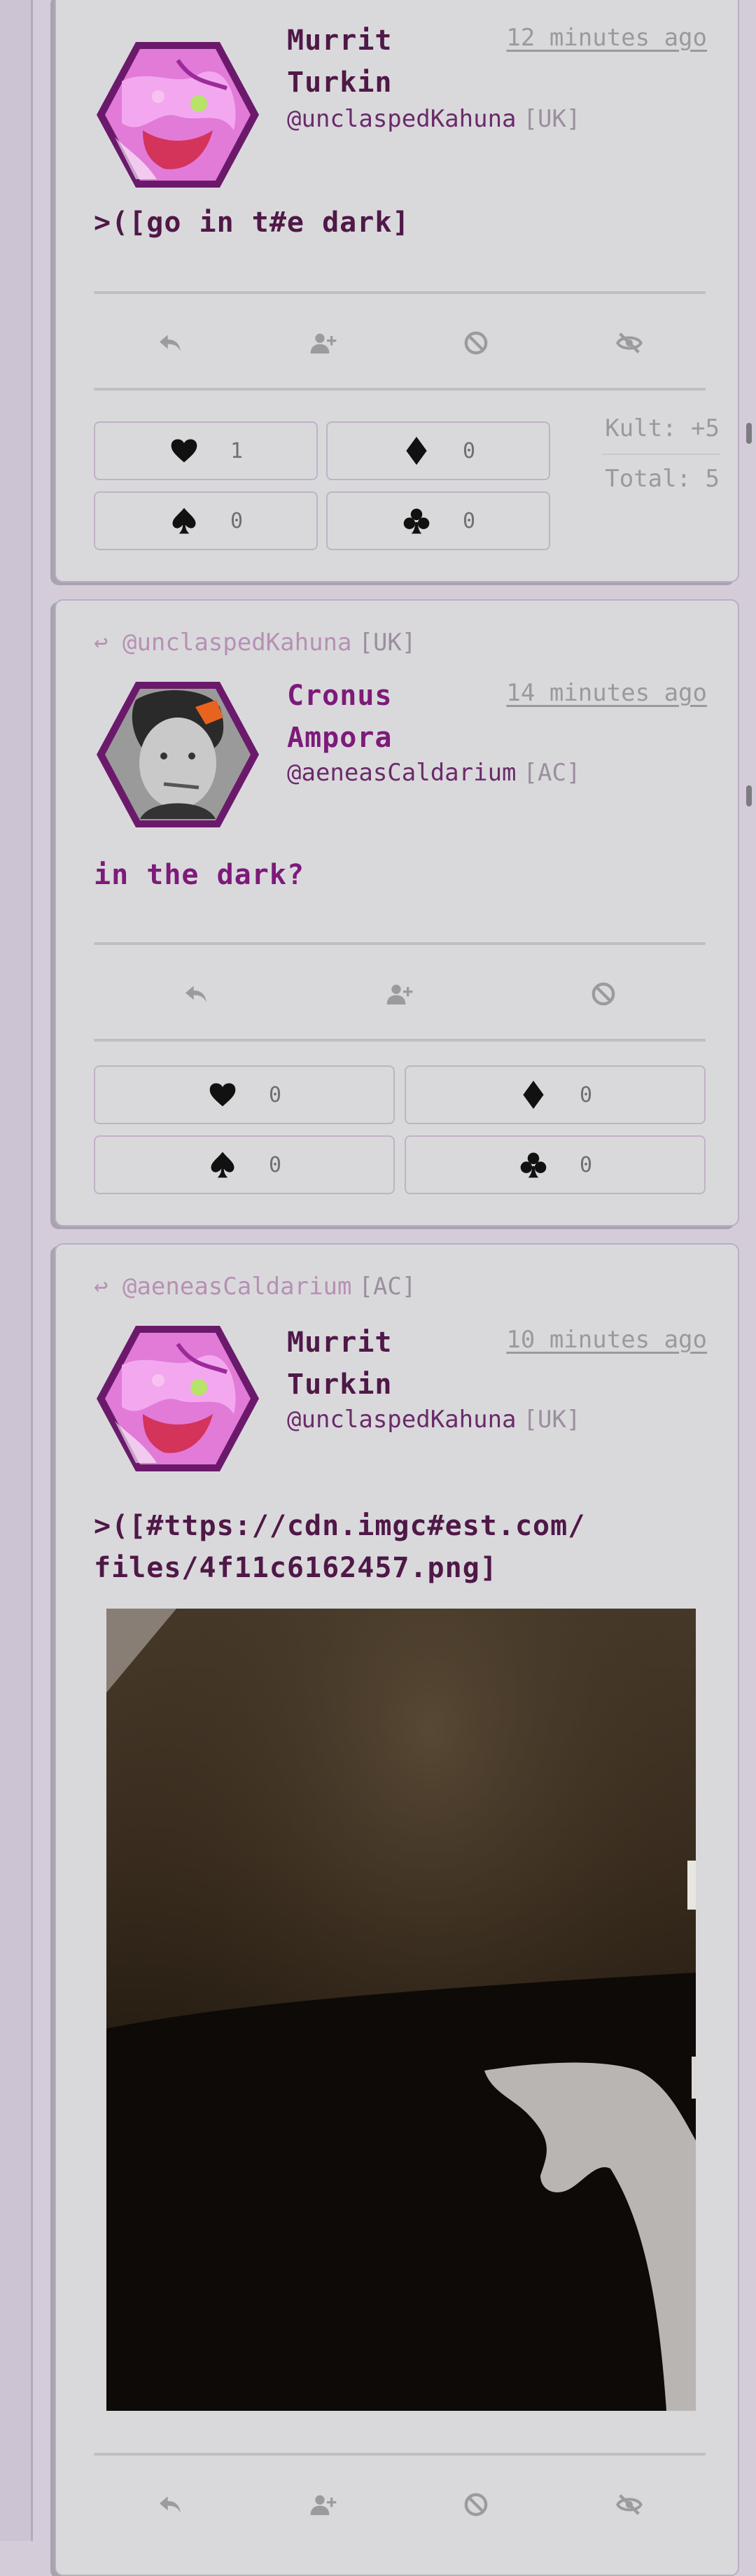 The image size is (756, 2576). Describe the element at coordinates (206, 450) in the screenshot. I see `reaction-heart: 1` at that location.